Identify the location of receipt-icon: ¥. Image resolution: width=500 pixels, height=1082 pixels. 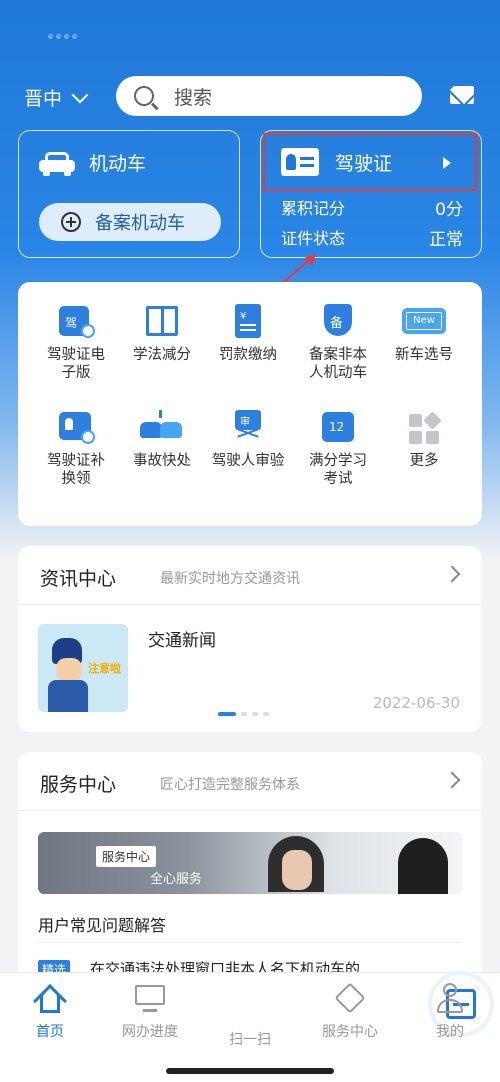
(248, 321).